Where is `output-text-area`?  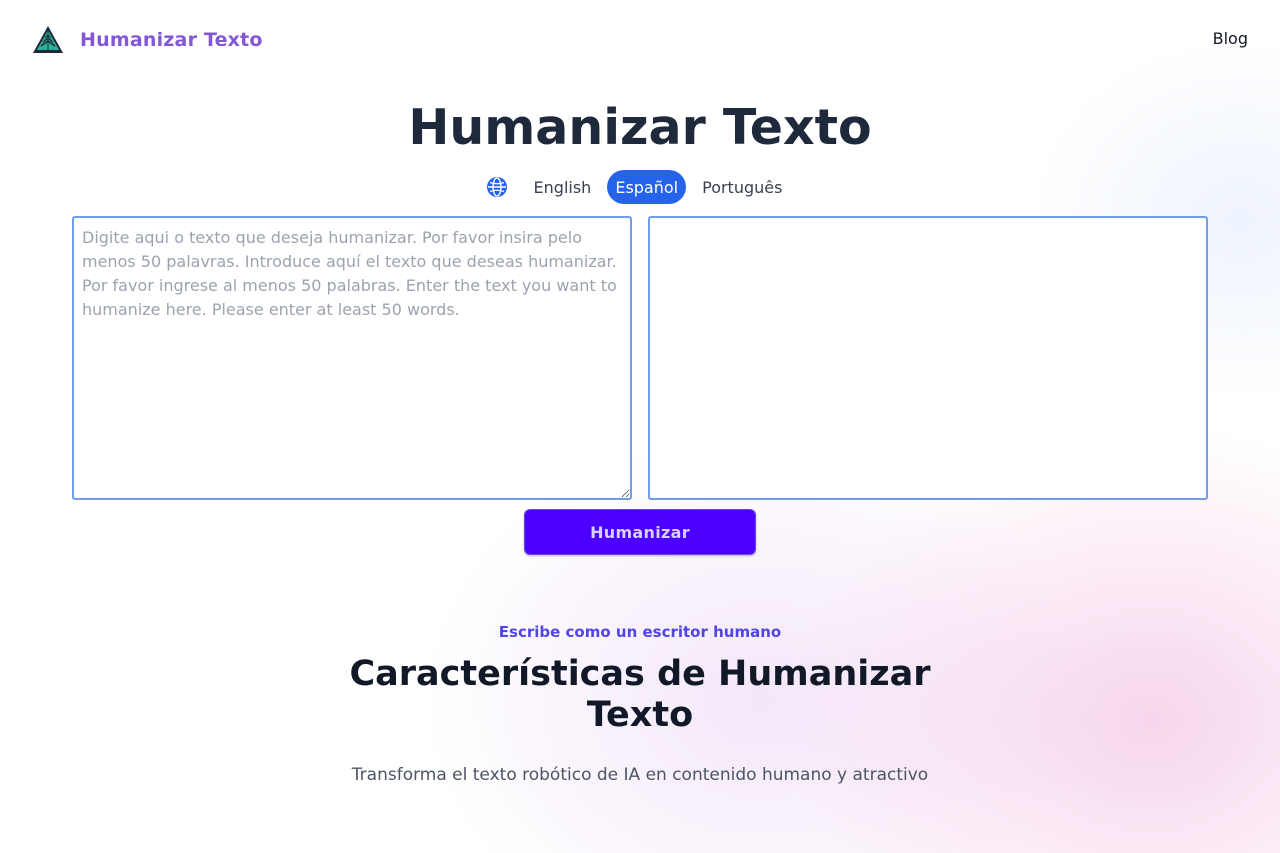
output-text-area is located at coordinates (928, 358).